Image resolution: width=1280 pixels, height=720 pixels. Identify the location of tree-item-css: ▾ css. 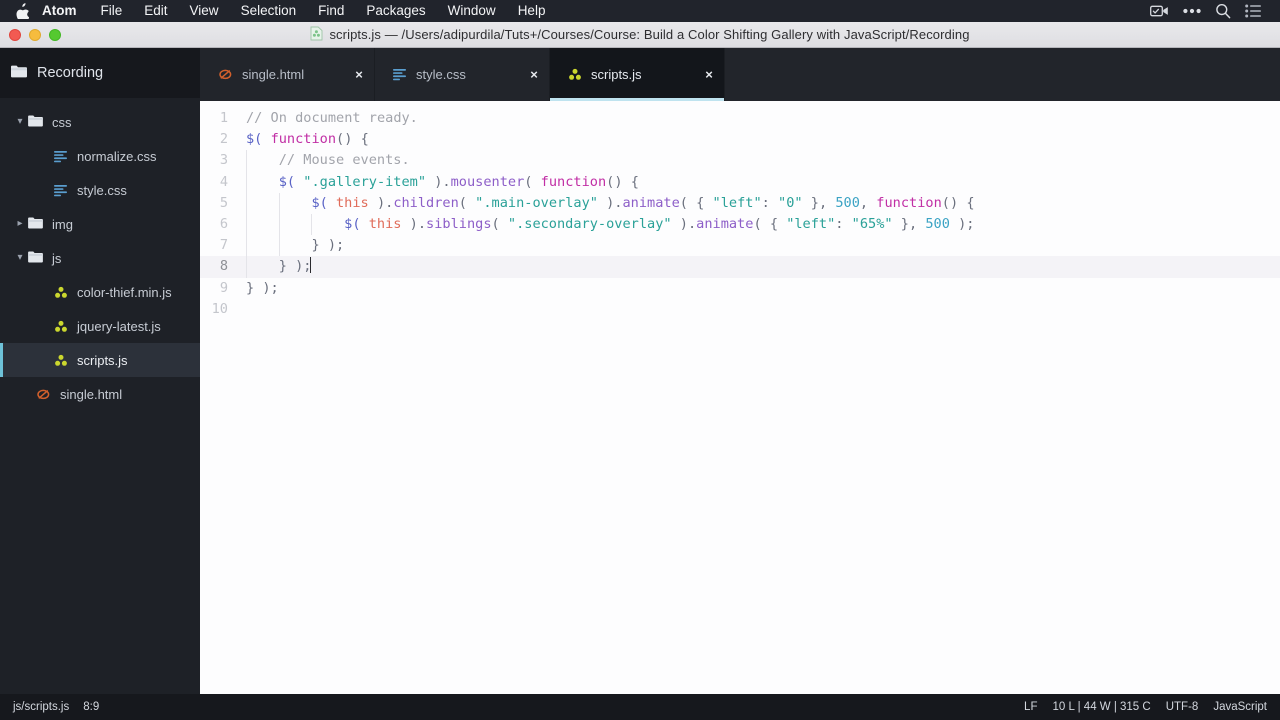
(100, 122).